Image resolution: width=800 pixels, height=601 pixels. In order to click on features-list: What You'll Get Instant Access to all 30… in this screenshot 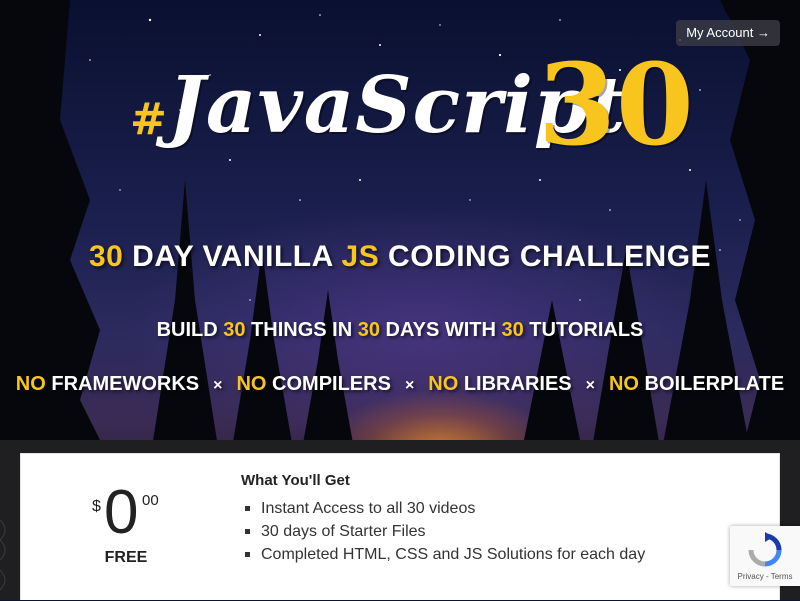, I will do `click(491, 519)`.